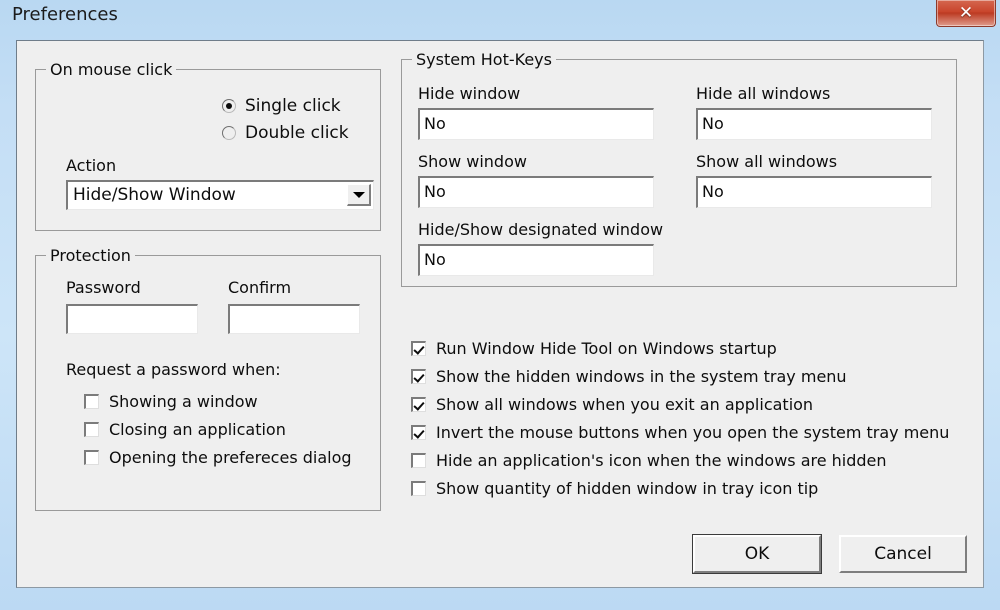 The width and height of the screenshot is (1000, 610). Describe the element at coordinates (536, 192) in the screenshot. I see `hotkey-show-window-input: No` at that location.